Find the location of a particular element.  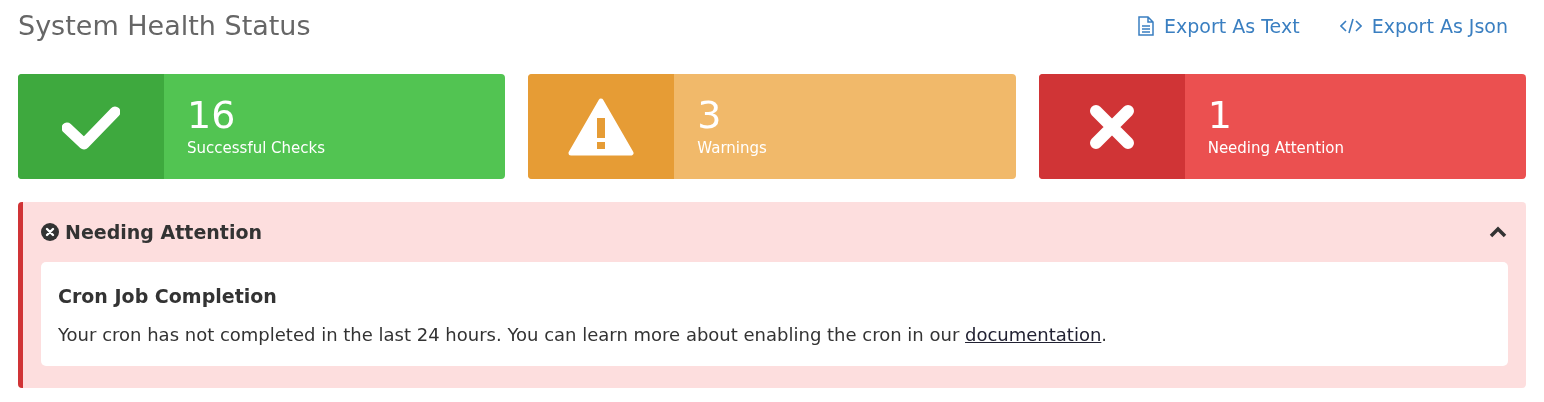

status-label: Successful Checks is located at coordinates (256, 149).